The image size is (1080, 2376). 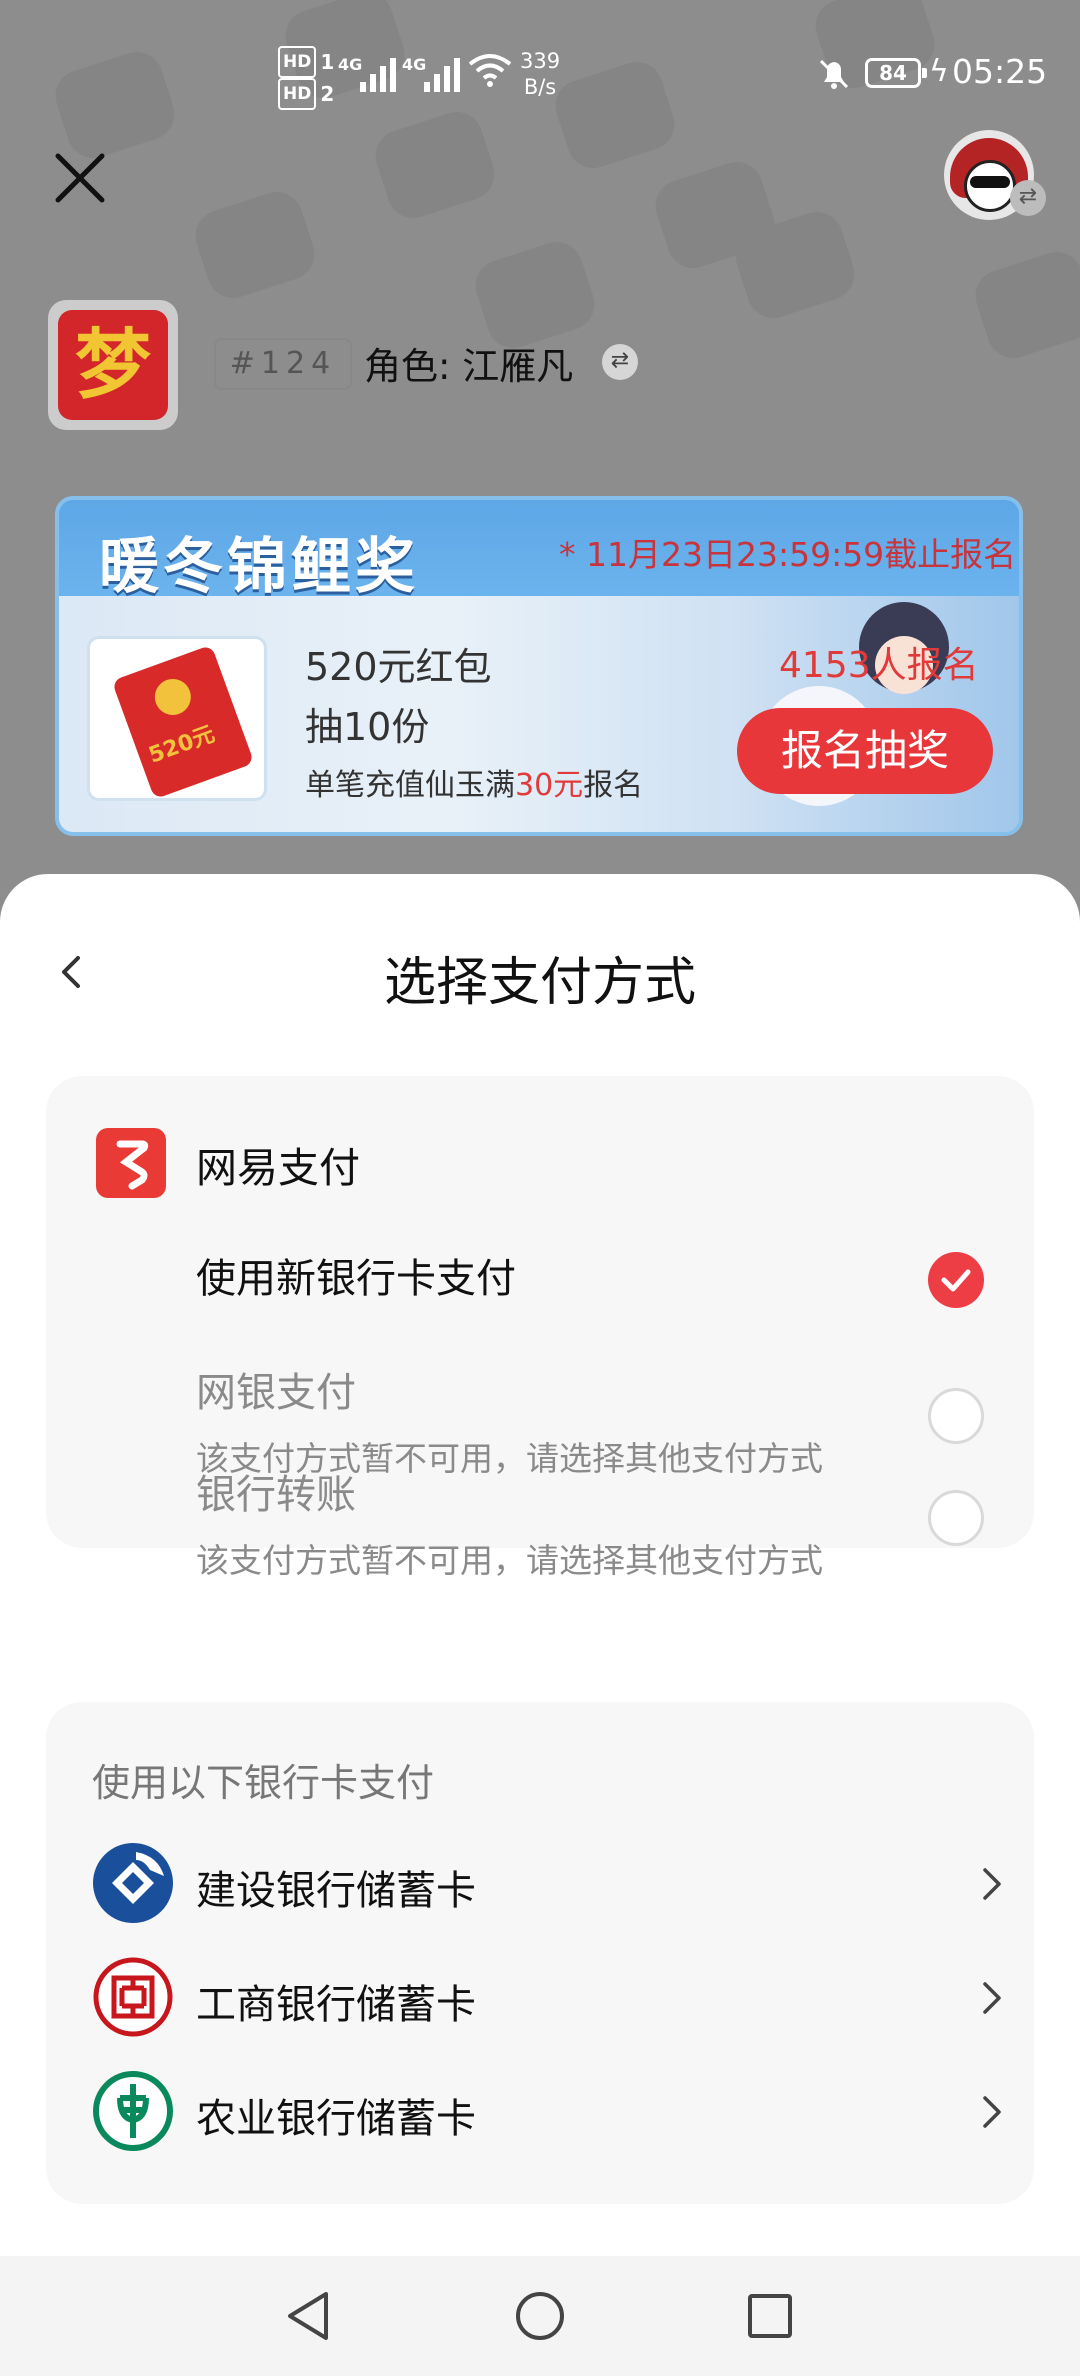 What do you see at coordinates (956, 1416) in the screenshot?
I see `radio-online-banking` at bounding box center [956, 1416].